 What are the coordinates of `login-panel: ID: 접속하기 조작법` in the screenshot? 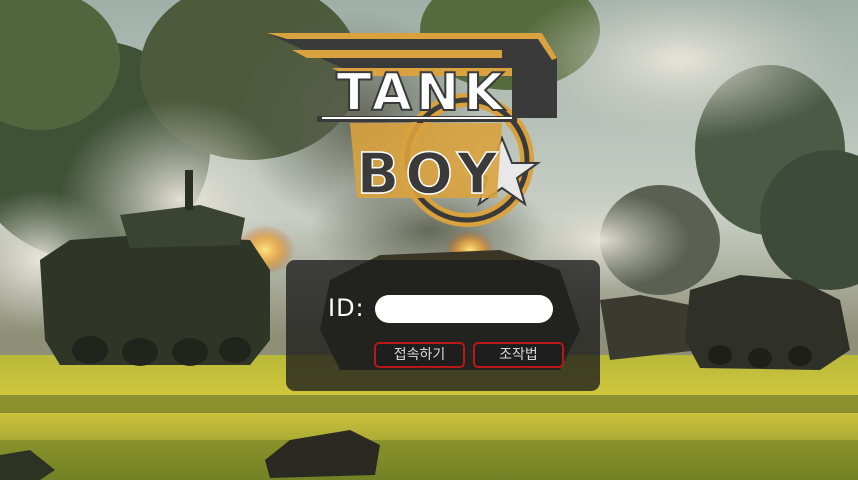 It's located at (443, 325).